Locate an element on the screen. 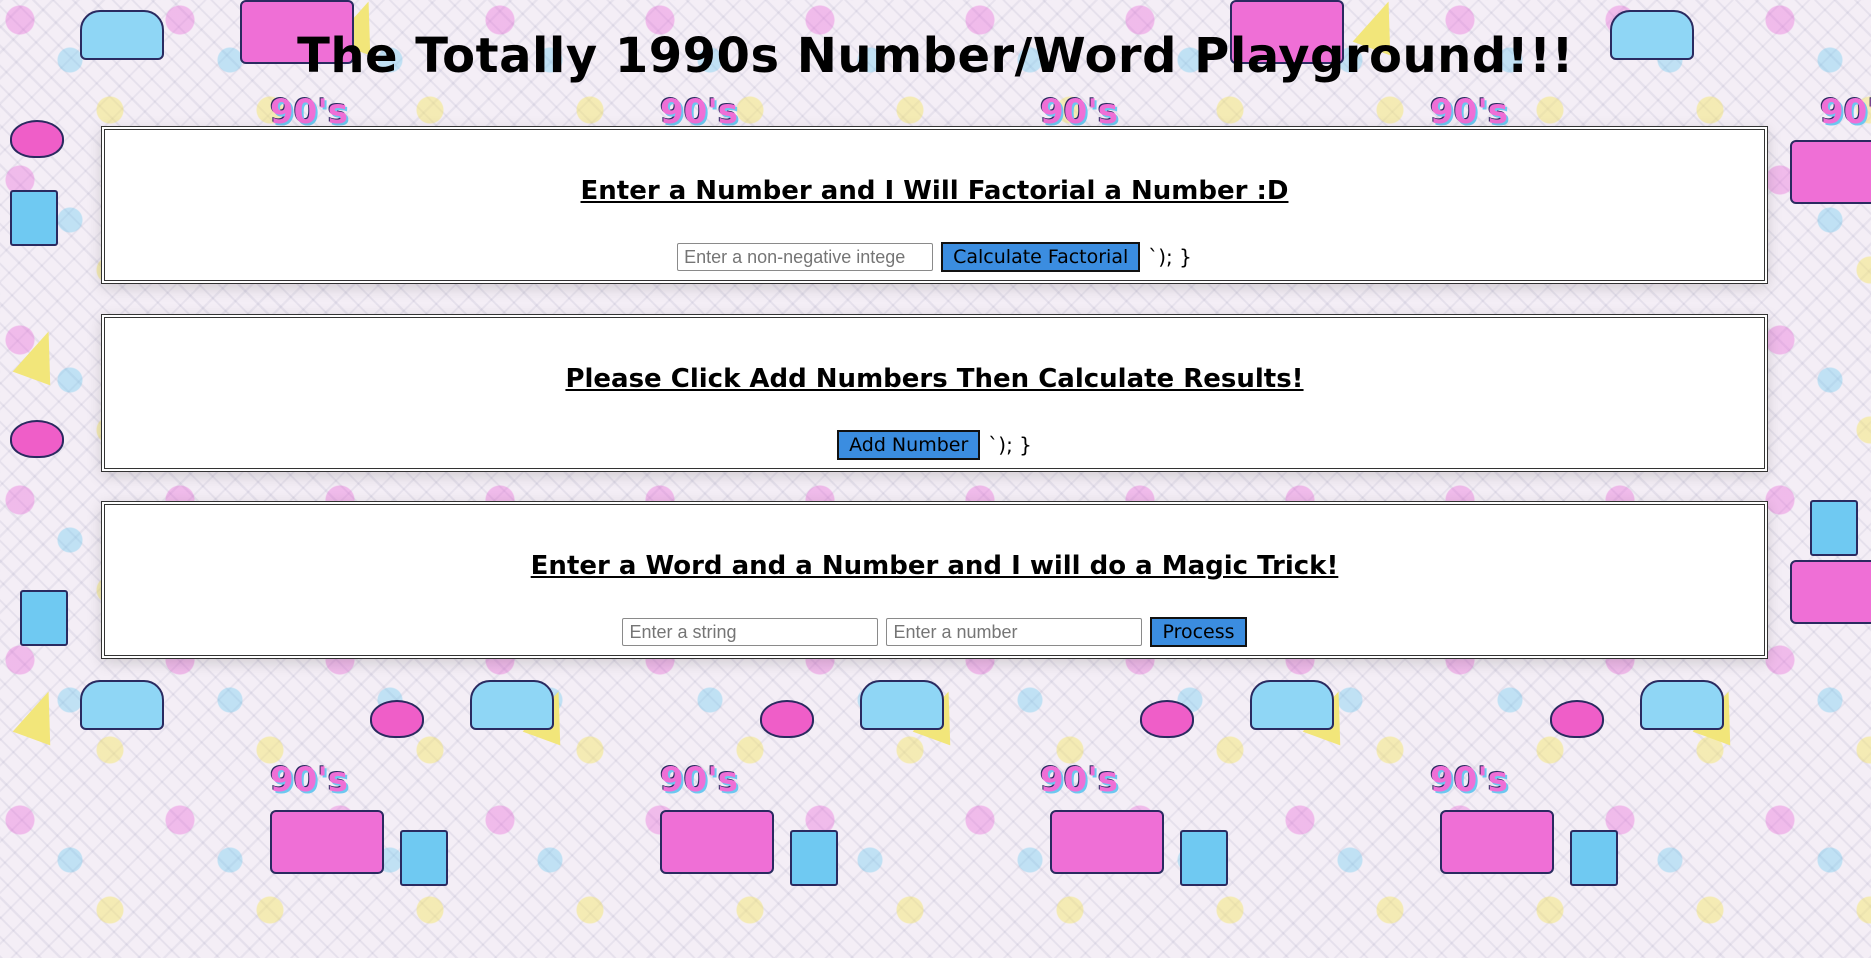 This screenshot has height=958, width=1871. magic-trick-controls: Process is located at coordinates (934, 632).